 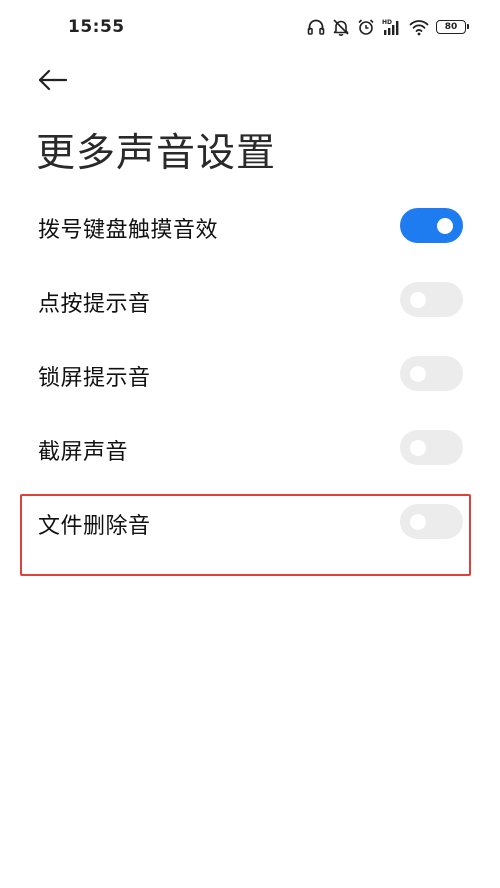 I want to click on tap-sound-toggle, so click(x=431, y=299).